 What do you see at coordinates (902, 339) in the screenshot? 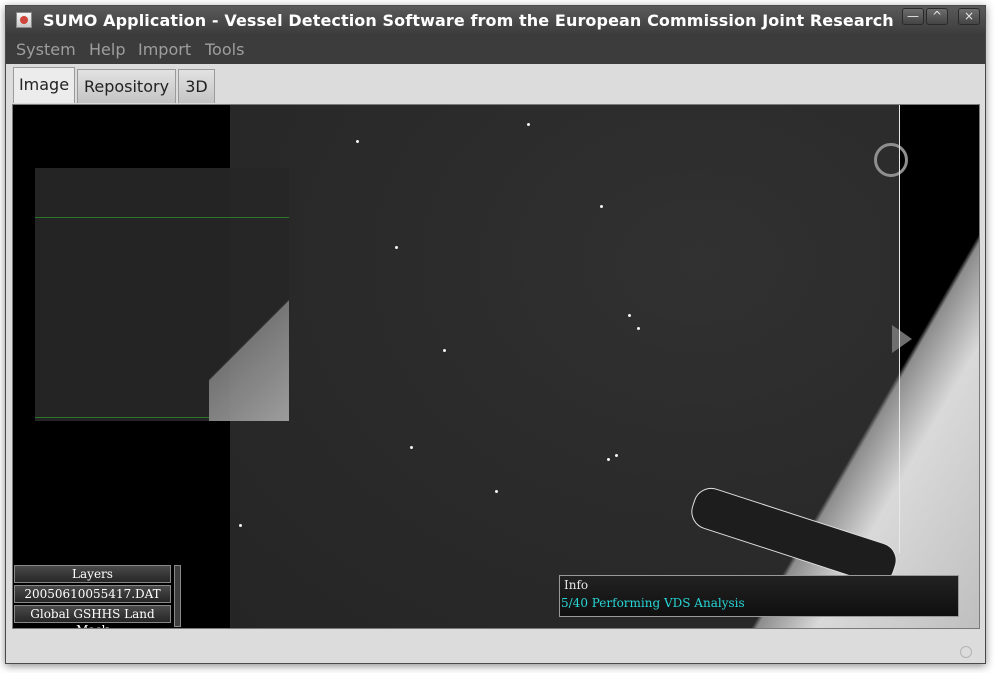
I see `pan-right-arrow-icon` at bounding box center [902, 339].